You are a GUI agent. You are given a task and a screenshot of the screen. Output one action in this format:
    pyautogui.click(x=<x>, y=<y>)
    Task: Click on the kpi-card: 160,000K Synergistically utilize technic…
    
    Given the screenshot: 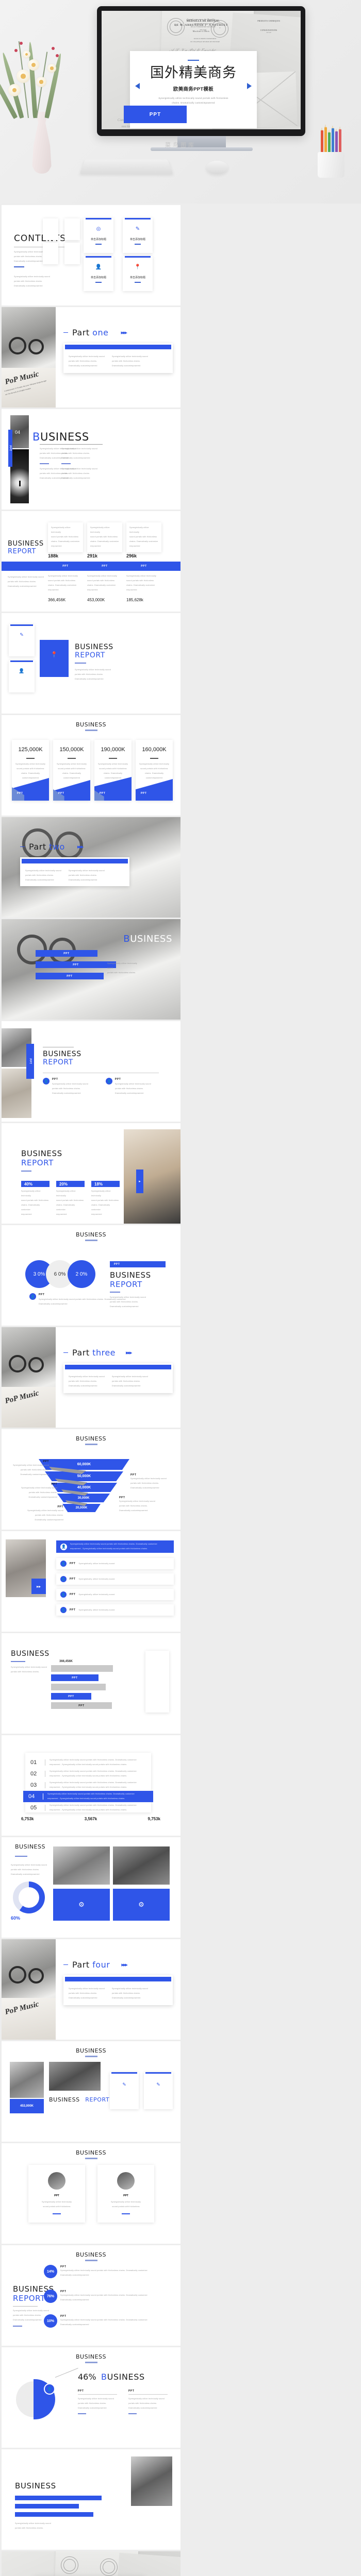 What is the action you would take?
    pyautogui.click(x=154, y=770)
    